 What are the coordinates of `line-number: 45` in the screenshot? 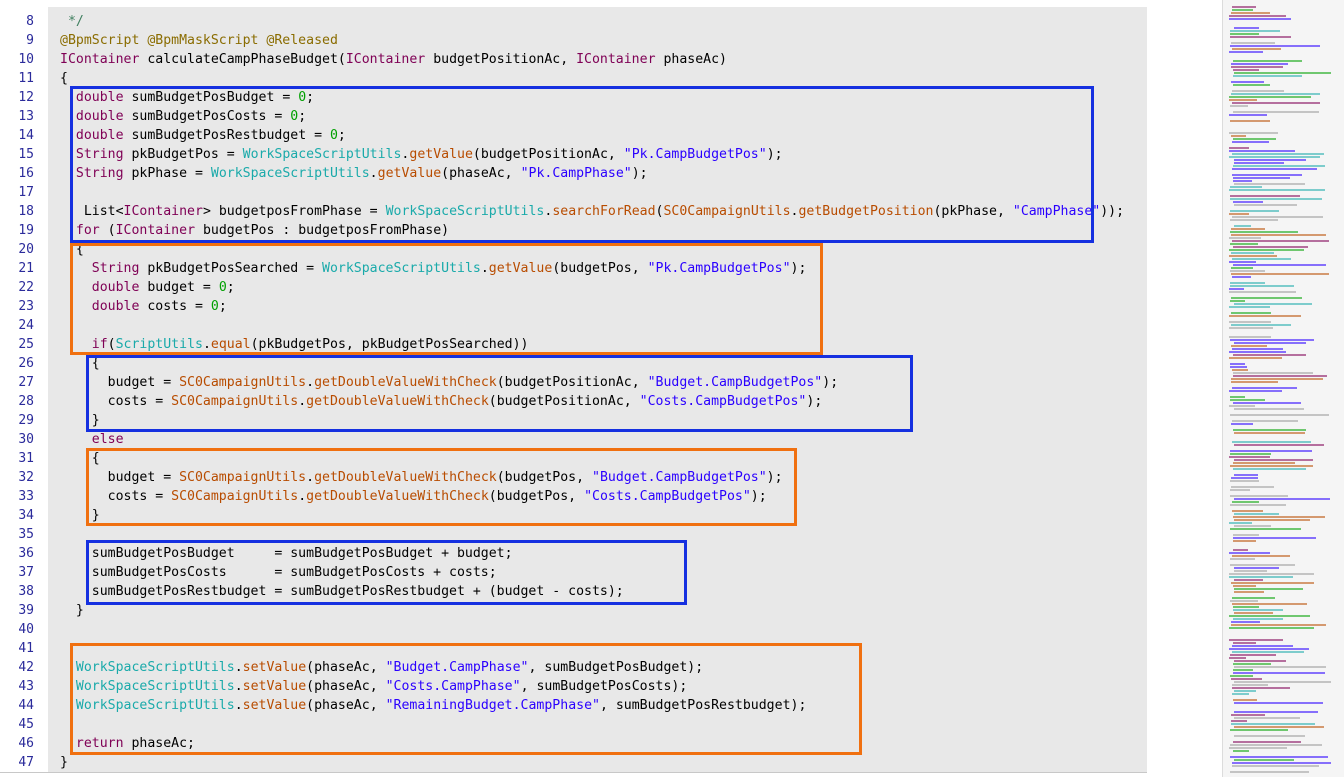 It's located at (26, 724).